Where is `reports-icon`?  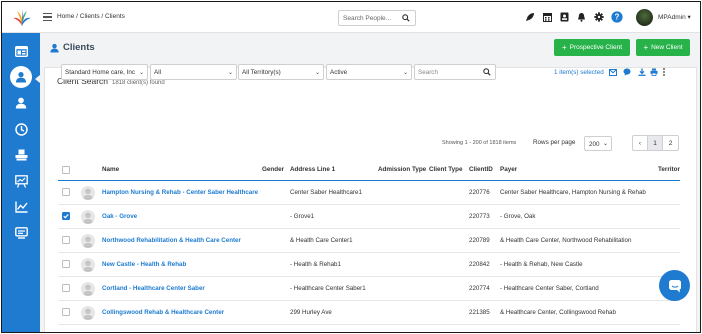
reports-icon is located at coordinates (21, 181).